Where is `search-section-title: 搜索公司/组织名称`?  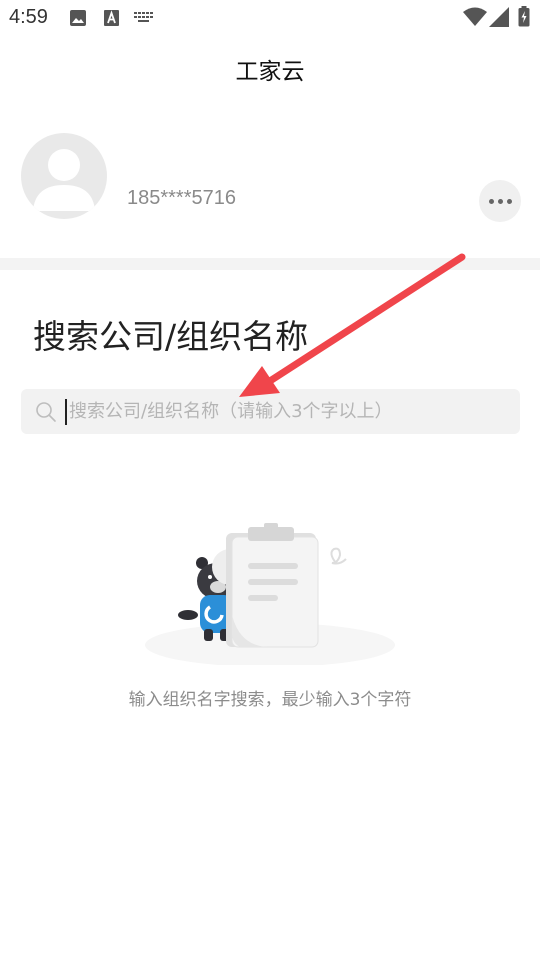
search-section-title: 搜索公司/组织名称 is located at coordinates (171, 336).